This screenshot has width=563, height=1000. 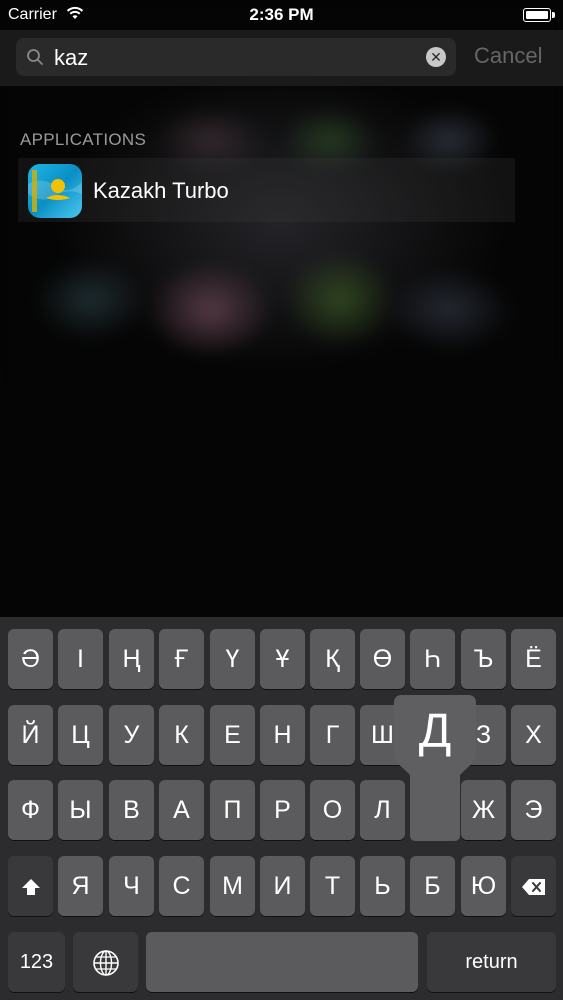 What do you see at coordinates (232, 810) in the screenshot?
I see `key-row3-5: П` at bounding box center [232, 810].